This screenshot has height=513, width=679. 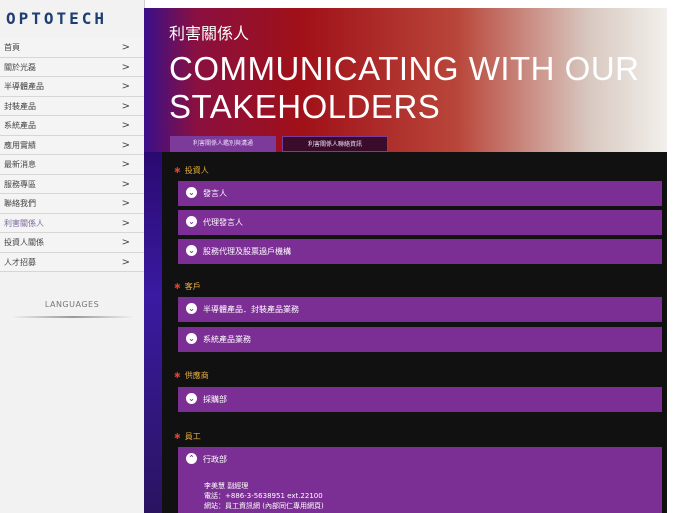 What do you see at coordinates (12, 47) in the screenshot?
I see `sidebar-item-label: 首頁` at bounding box center [12, 47].